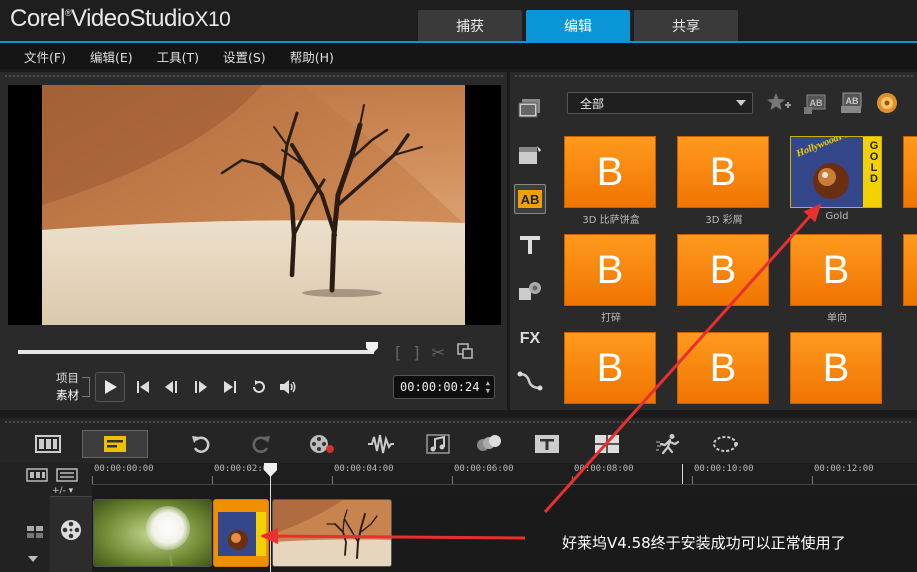  I want to click on title-t-icon, so click(530, 245).